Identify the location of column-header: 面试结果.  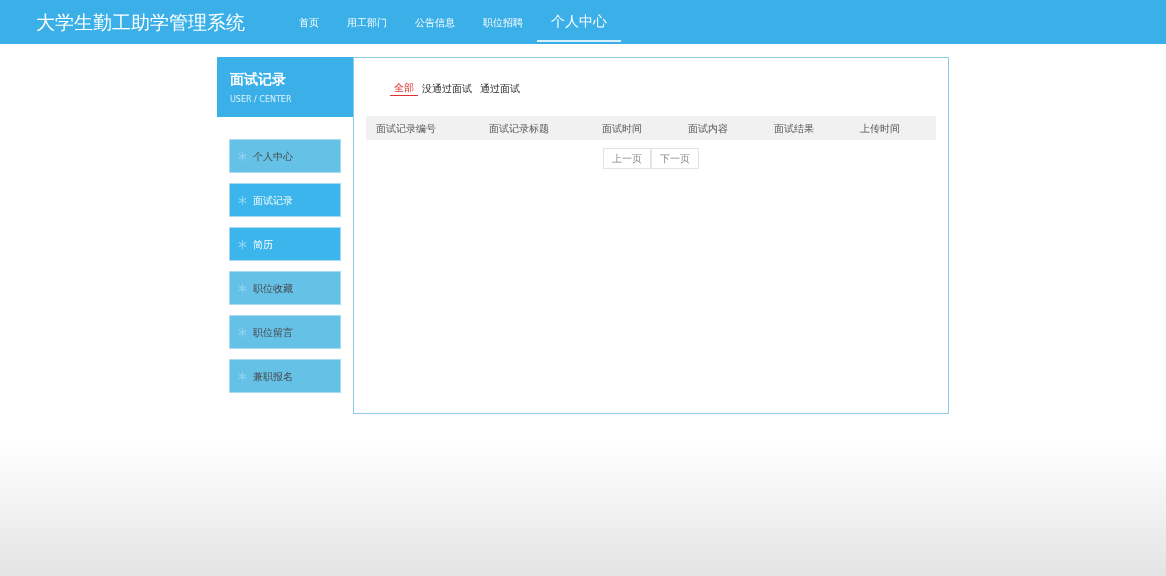
(794, 128).